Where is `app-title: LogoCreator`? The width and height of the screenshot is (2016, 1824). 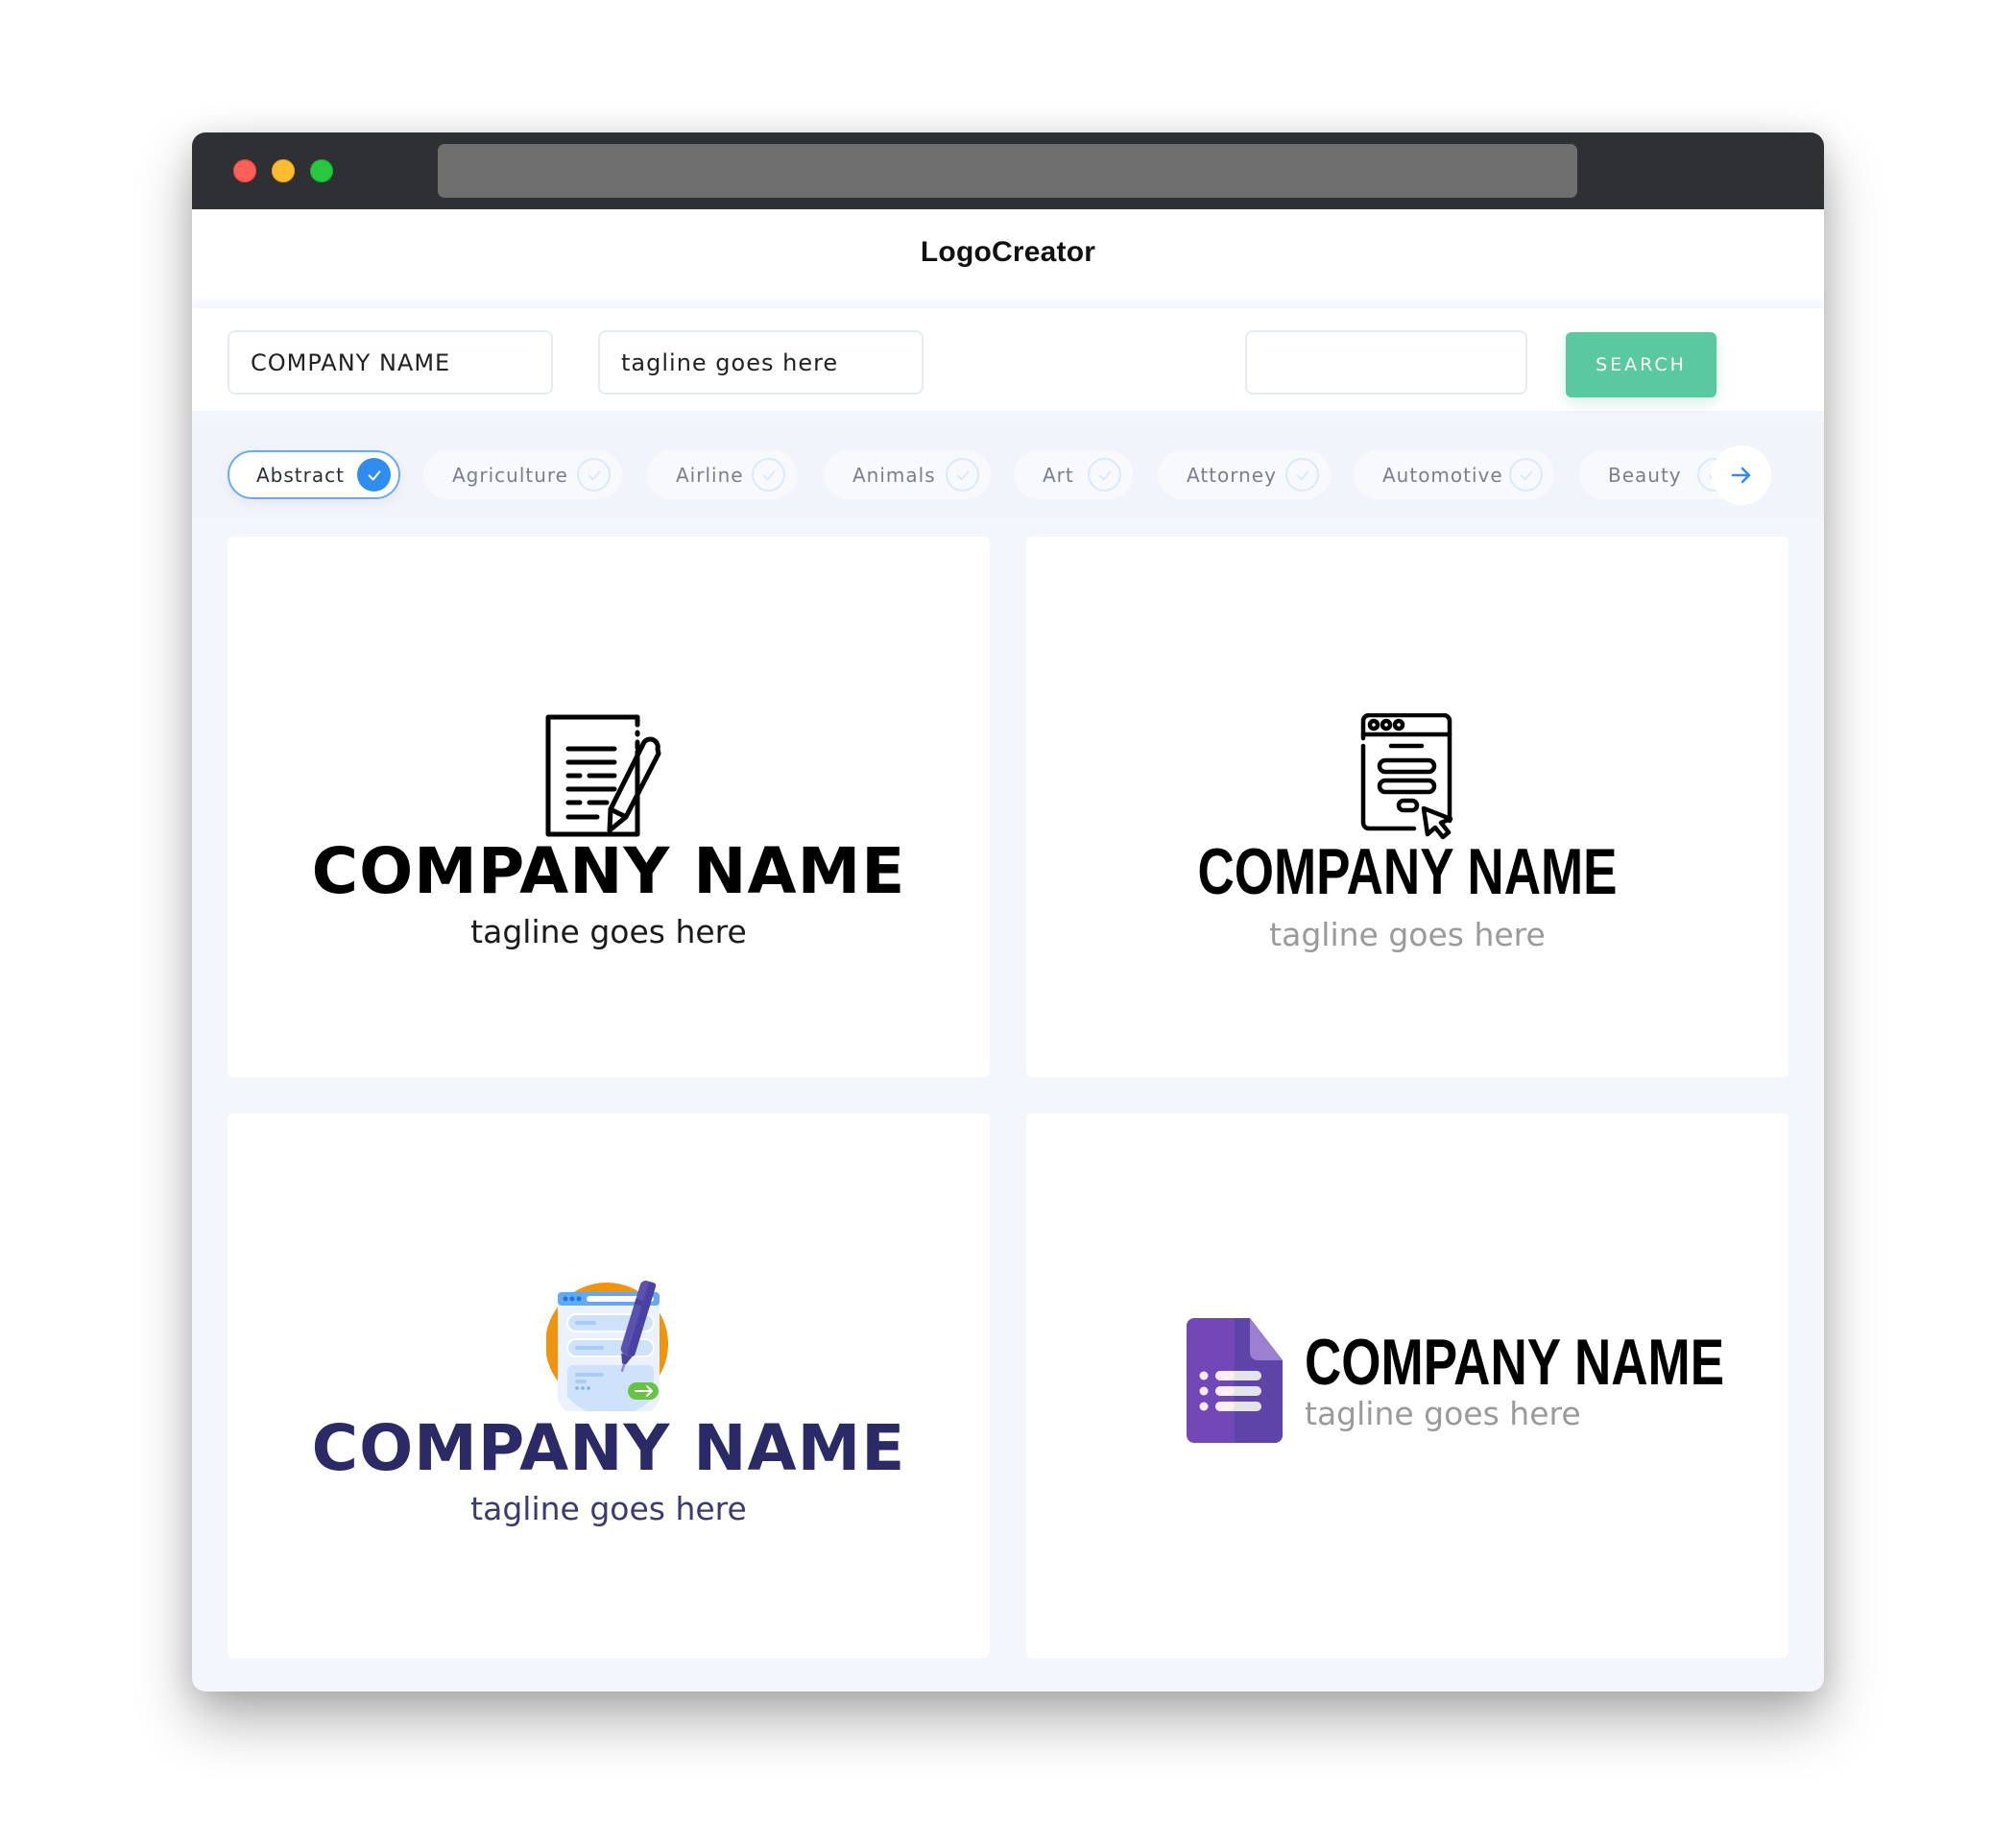 app-title: LogoCreator is located at coordinates (1008, 253).